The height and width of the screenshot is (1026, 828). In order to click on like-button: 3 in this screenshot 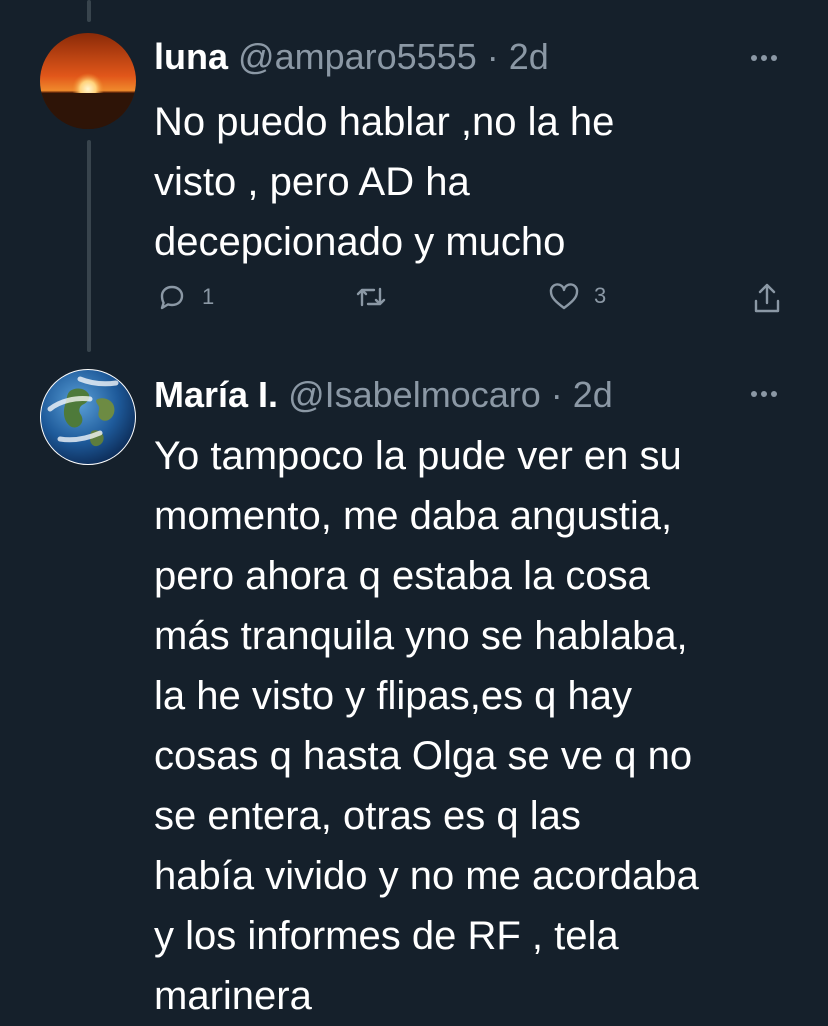, I will do `click(577, 296)`.